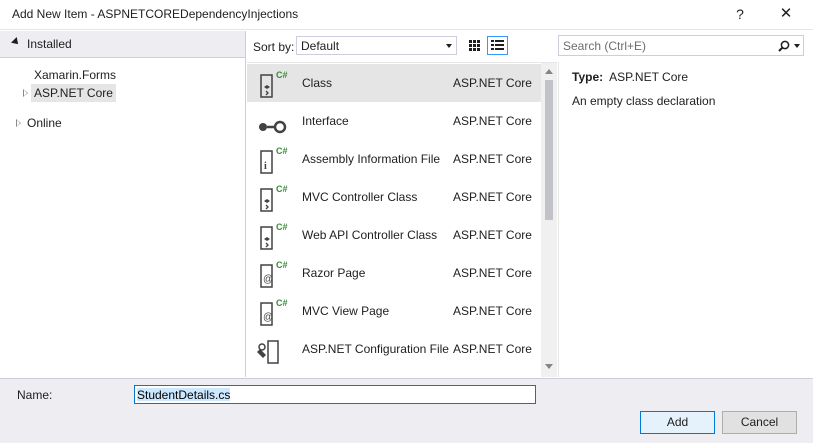 Image resolution: width=813 pixels, height=443 pixels. I want to click on svg-text: i, so click(265, 166).